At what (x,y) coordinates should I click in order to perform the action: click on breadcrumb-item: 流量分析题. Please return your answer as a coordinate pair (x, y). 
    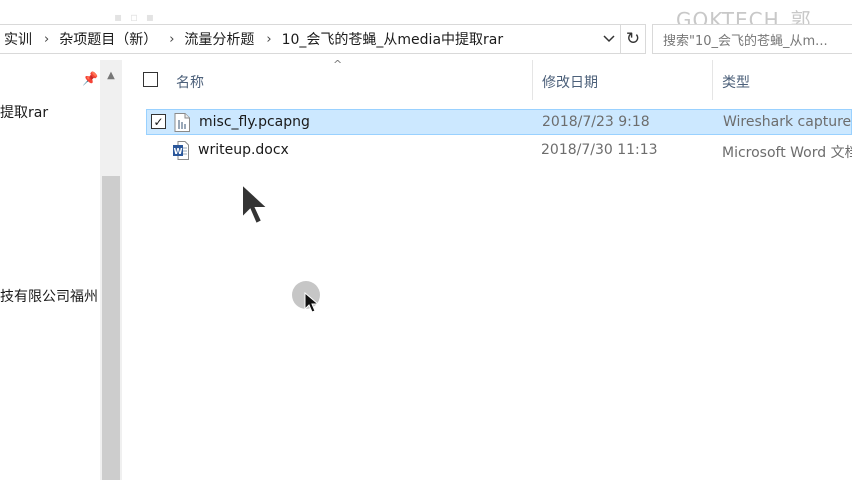
    Looking at the image, I should click on (219, 39).